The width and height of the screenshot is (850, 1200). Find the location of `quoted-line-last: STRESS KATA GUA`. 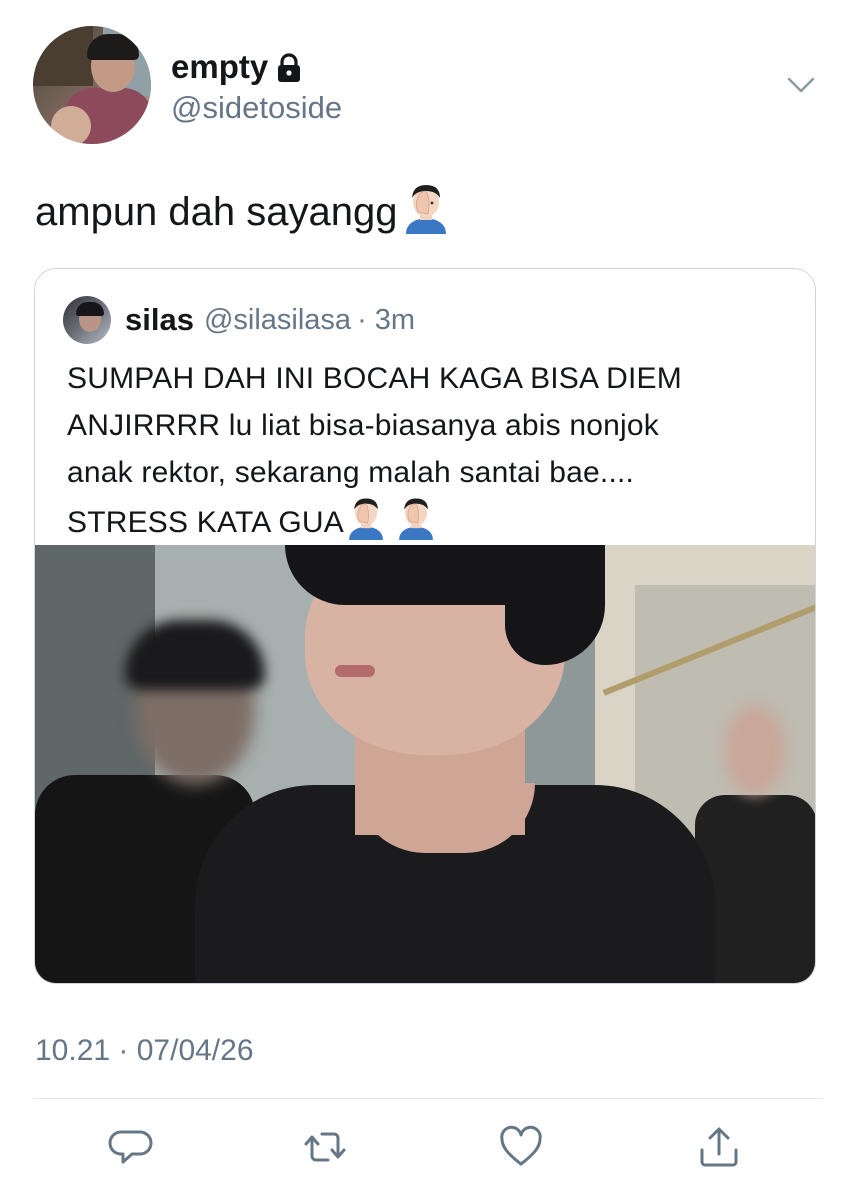

quoted-line-last: STRESS KATA GUA is located at coordinates (427, 521).